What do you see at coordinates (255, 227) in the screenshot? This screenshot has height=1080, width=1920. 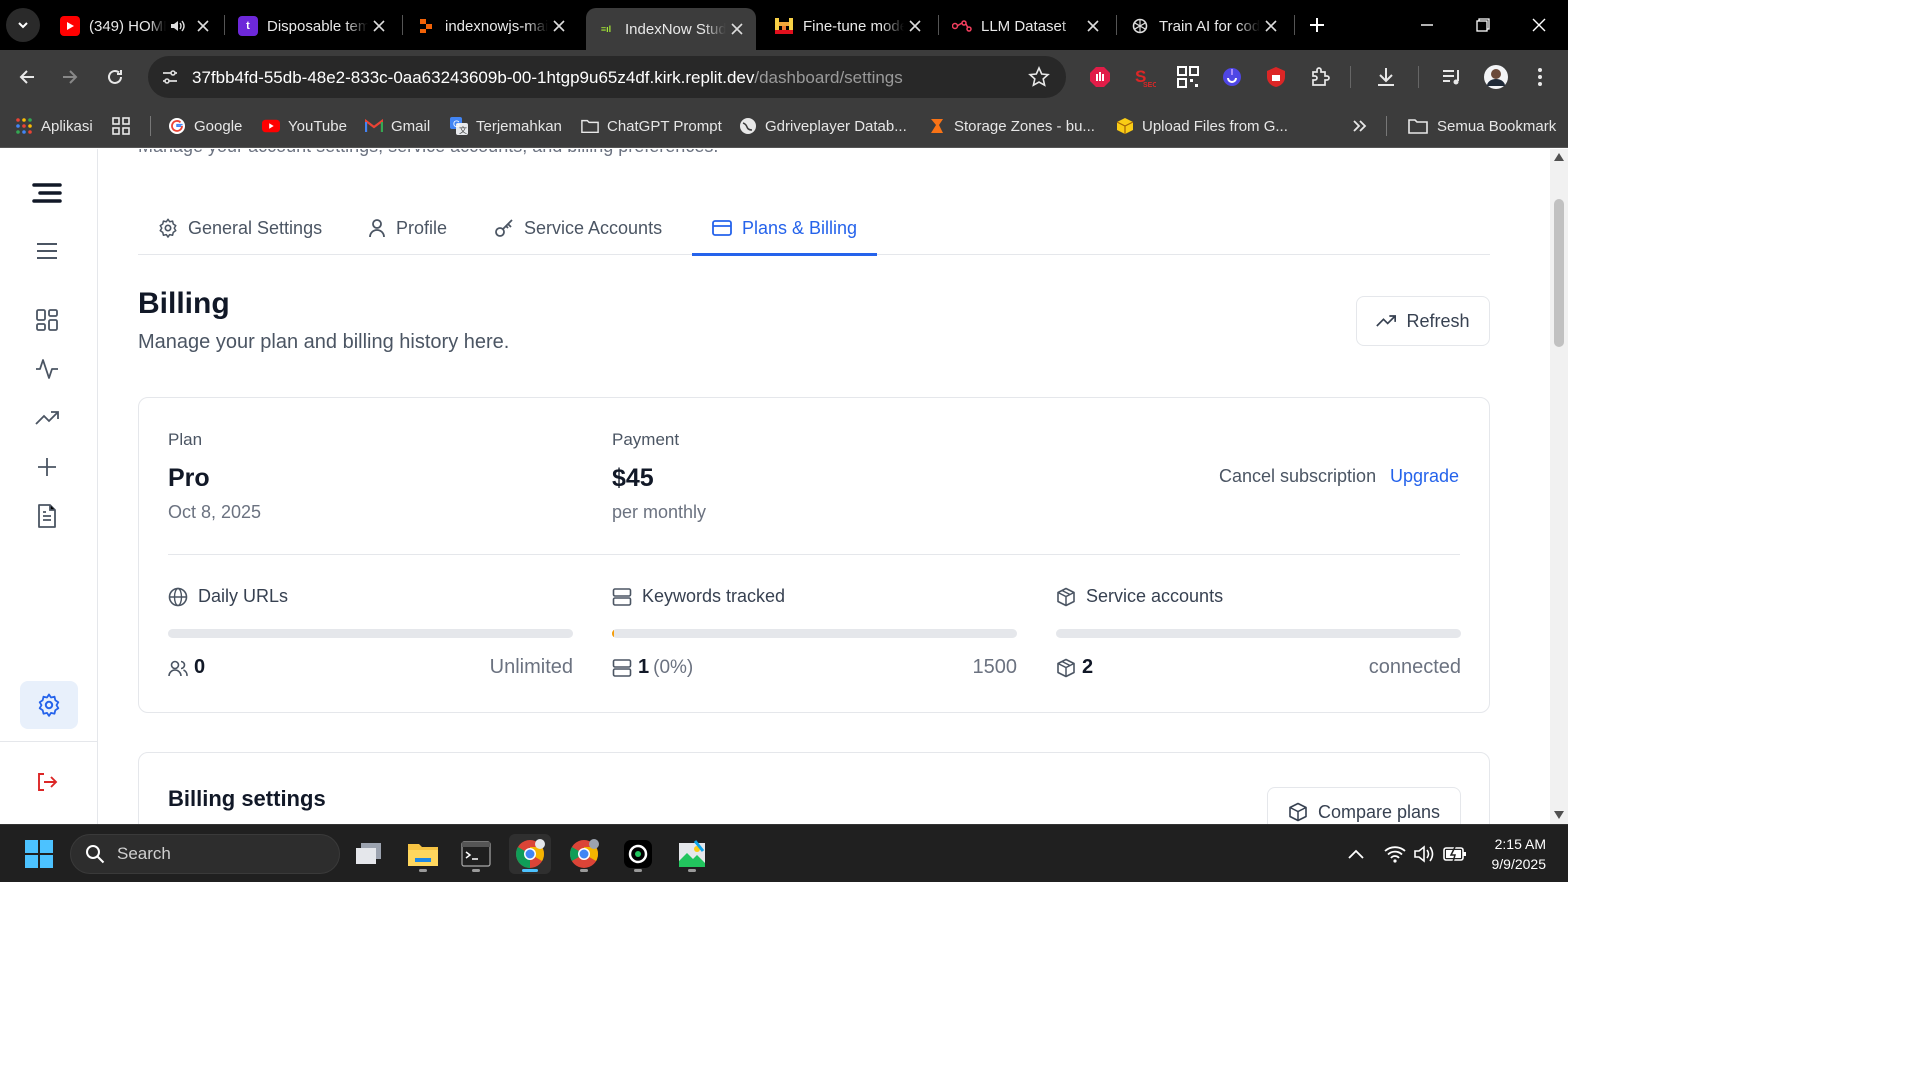 I see `tab-label: General Settings` at bounding box center [255, 227].